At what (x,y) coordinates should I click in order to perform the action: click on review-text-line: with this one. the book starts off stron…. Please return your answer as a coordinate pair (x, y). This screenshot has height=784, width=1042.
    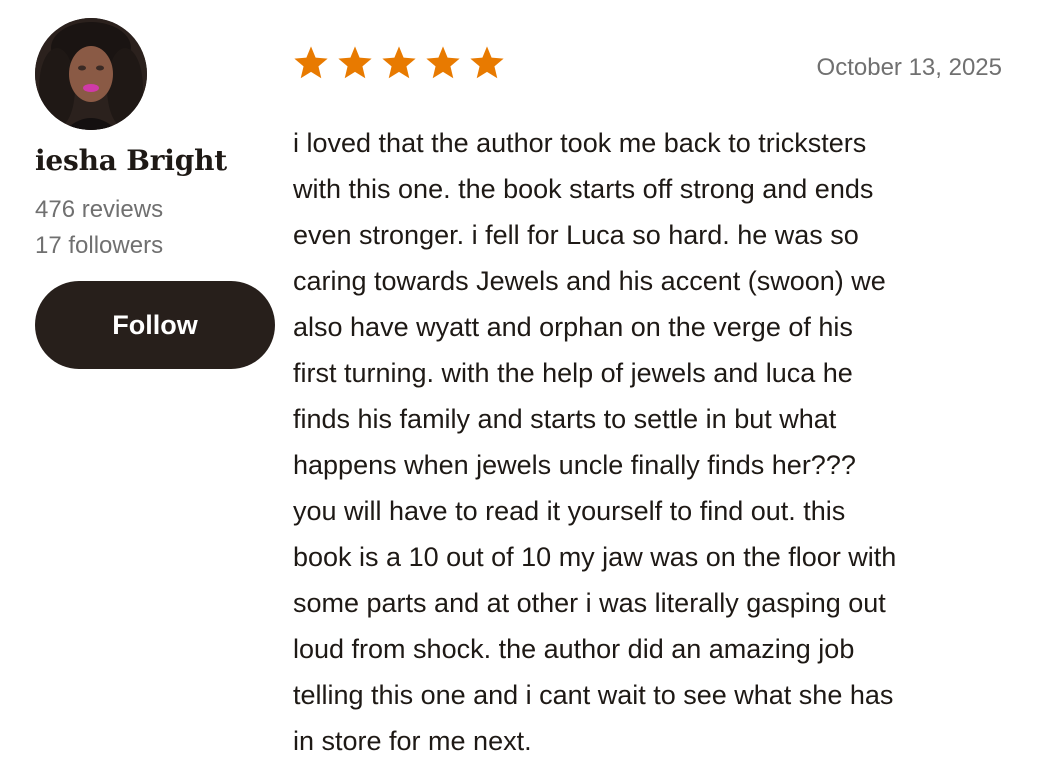
    Looking at the image, I should click on (583, 189).